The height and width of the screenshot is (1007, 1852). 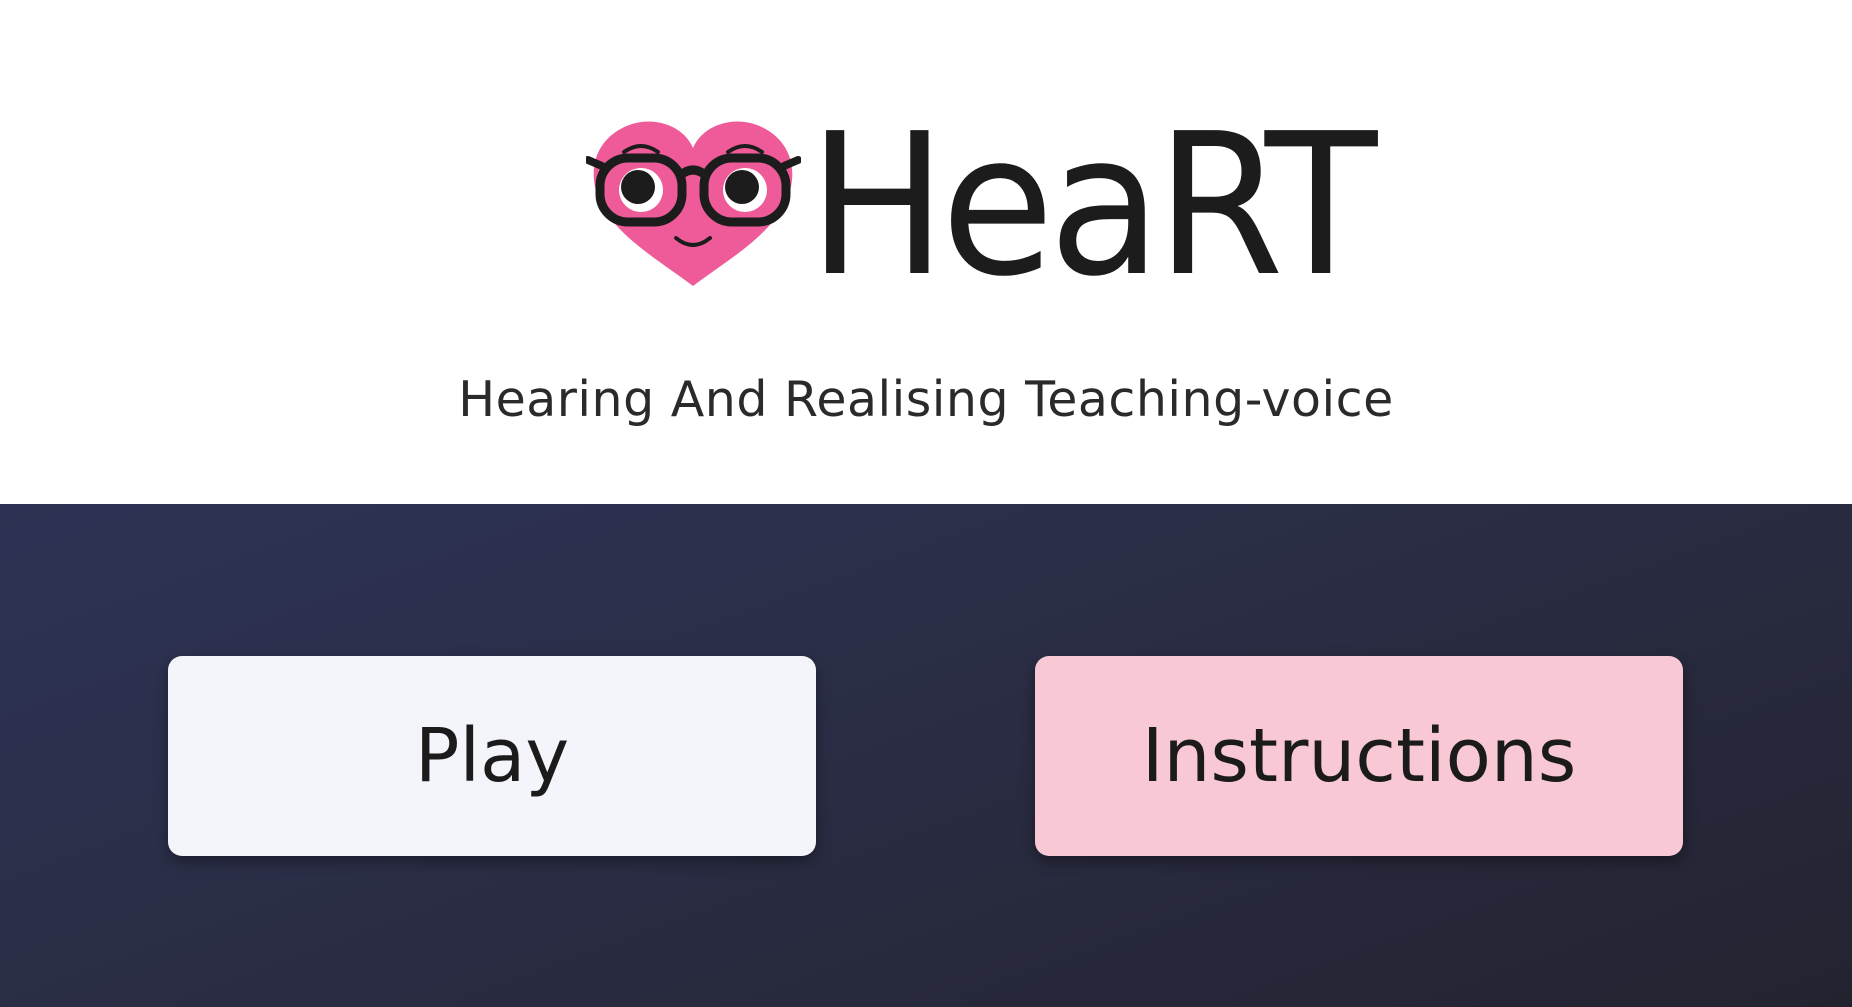 What do you see at coordinates (926, 399) in the screenshot?
I see `app-subtitle: Hearing And Realising Teaching-voice` at bounding box center [926, 399].